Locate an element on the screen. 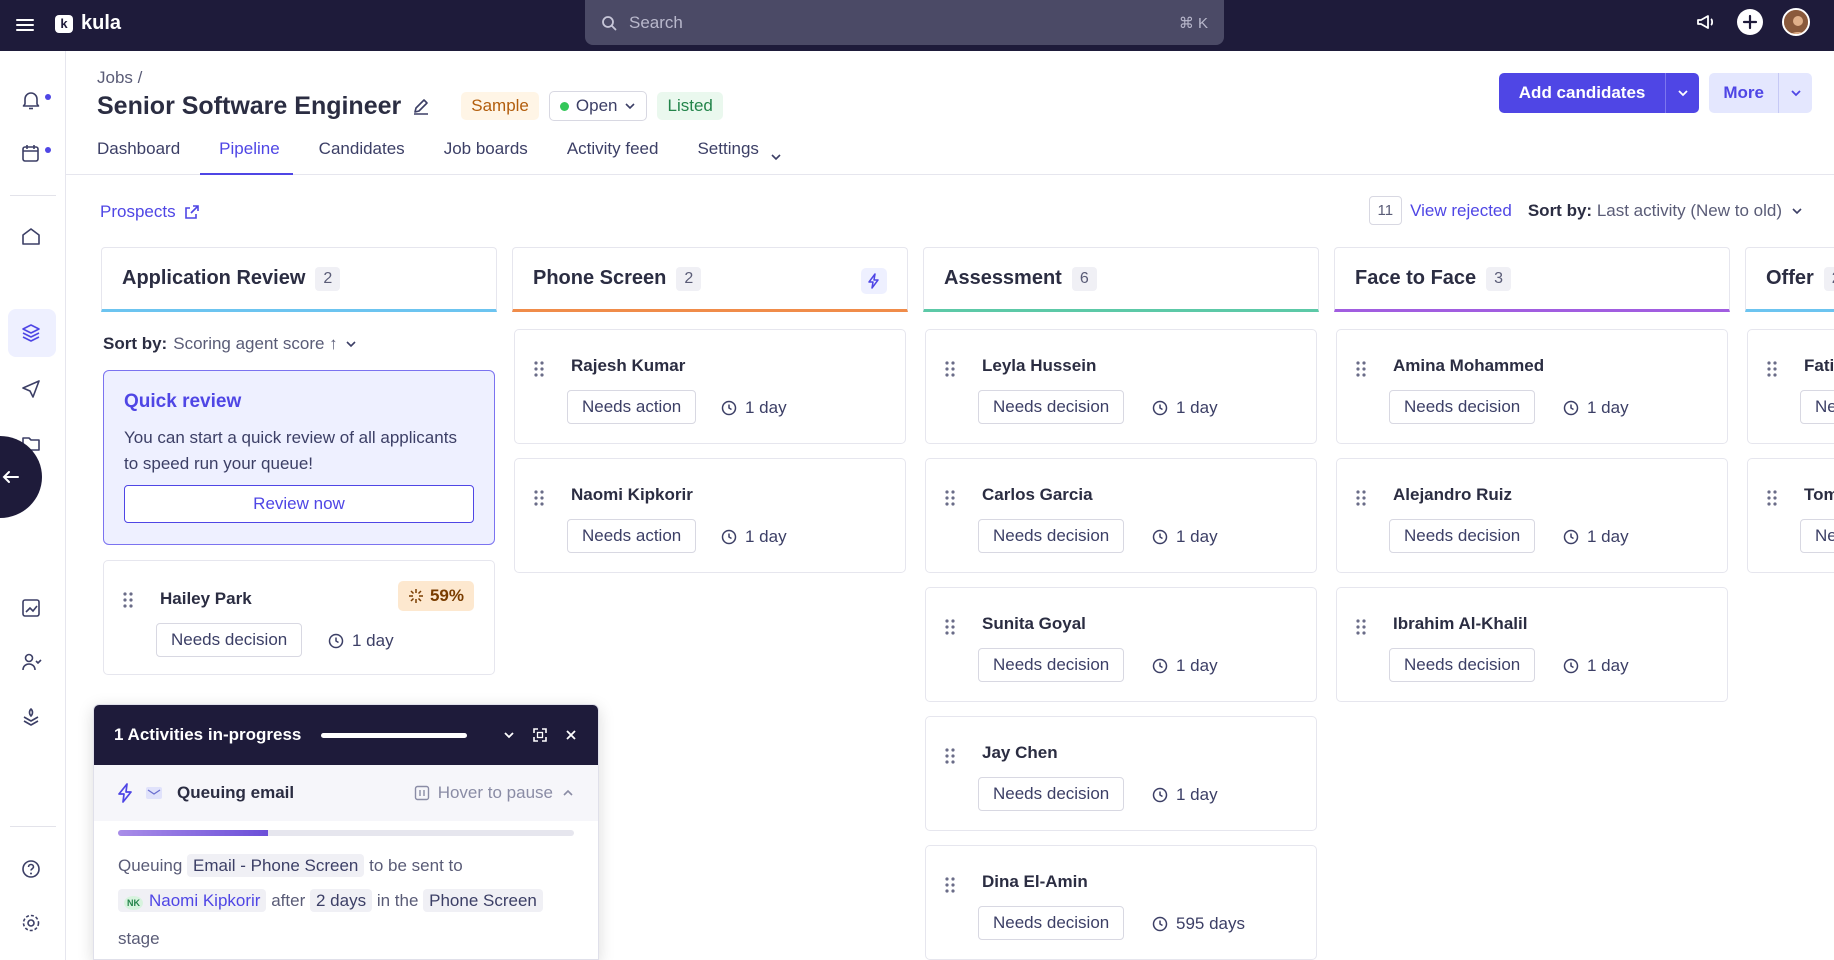 This screenshot has width=1834, height=960. stage-chip: Phone Screen is located at coordinates (483, 900).